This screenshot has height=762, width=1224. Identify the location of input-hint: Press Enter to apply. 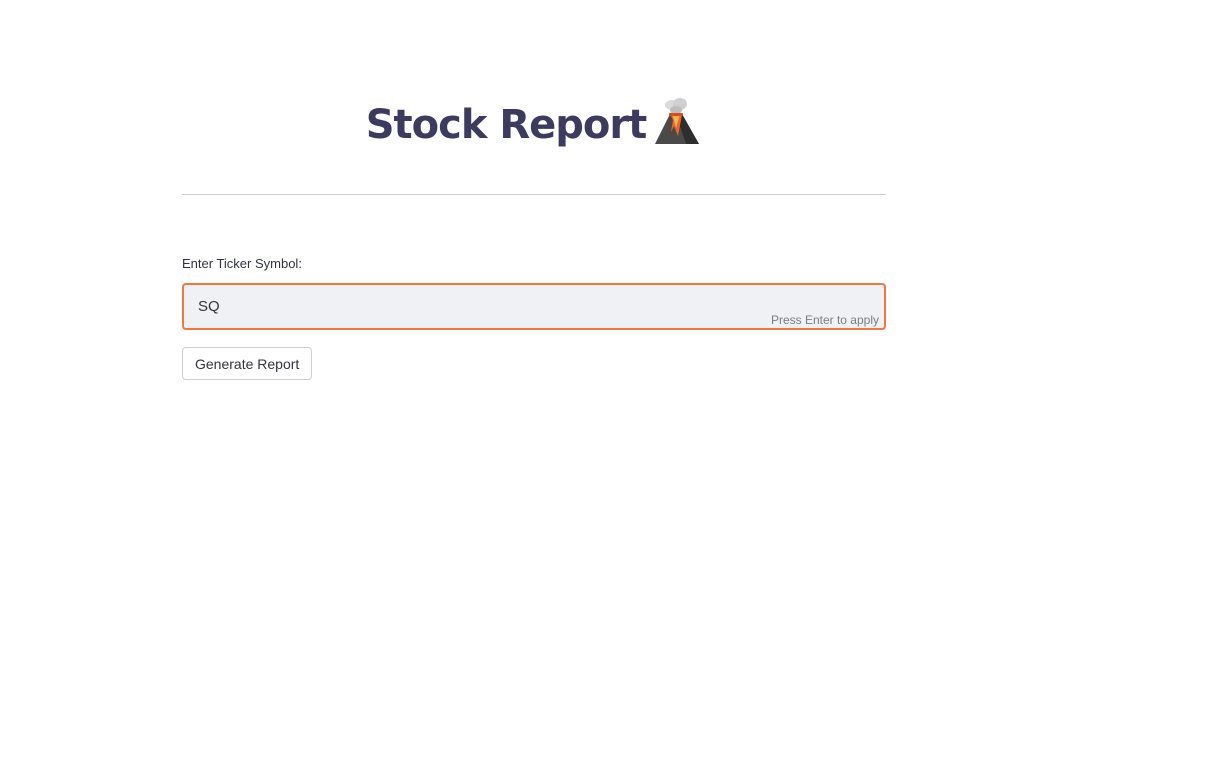
(824, 320).